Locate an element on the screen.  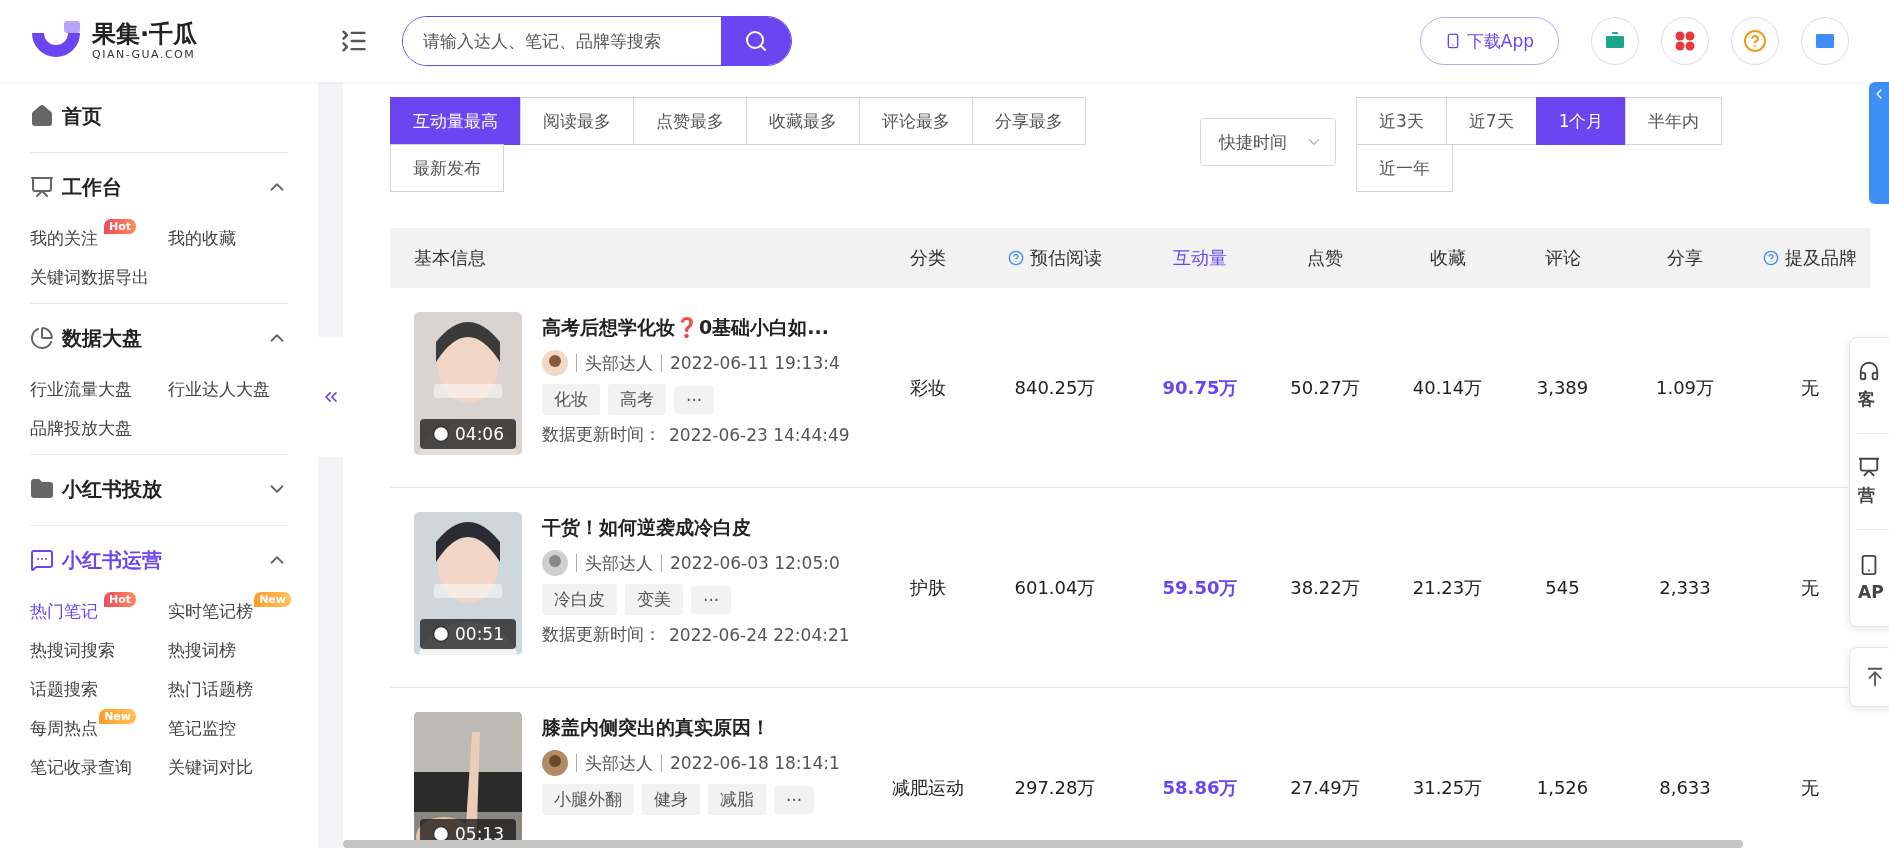
pie-chart-icon is located at coordinates (42, 338).